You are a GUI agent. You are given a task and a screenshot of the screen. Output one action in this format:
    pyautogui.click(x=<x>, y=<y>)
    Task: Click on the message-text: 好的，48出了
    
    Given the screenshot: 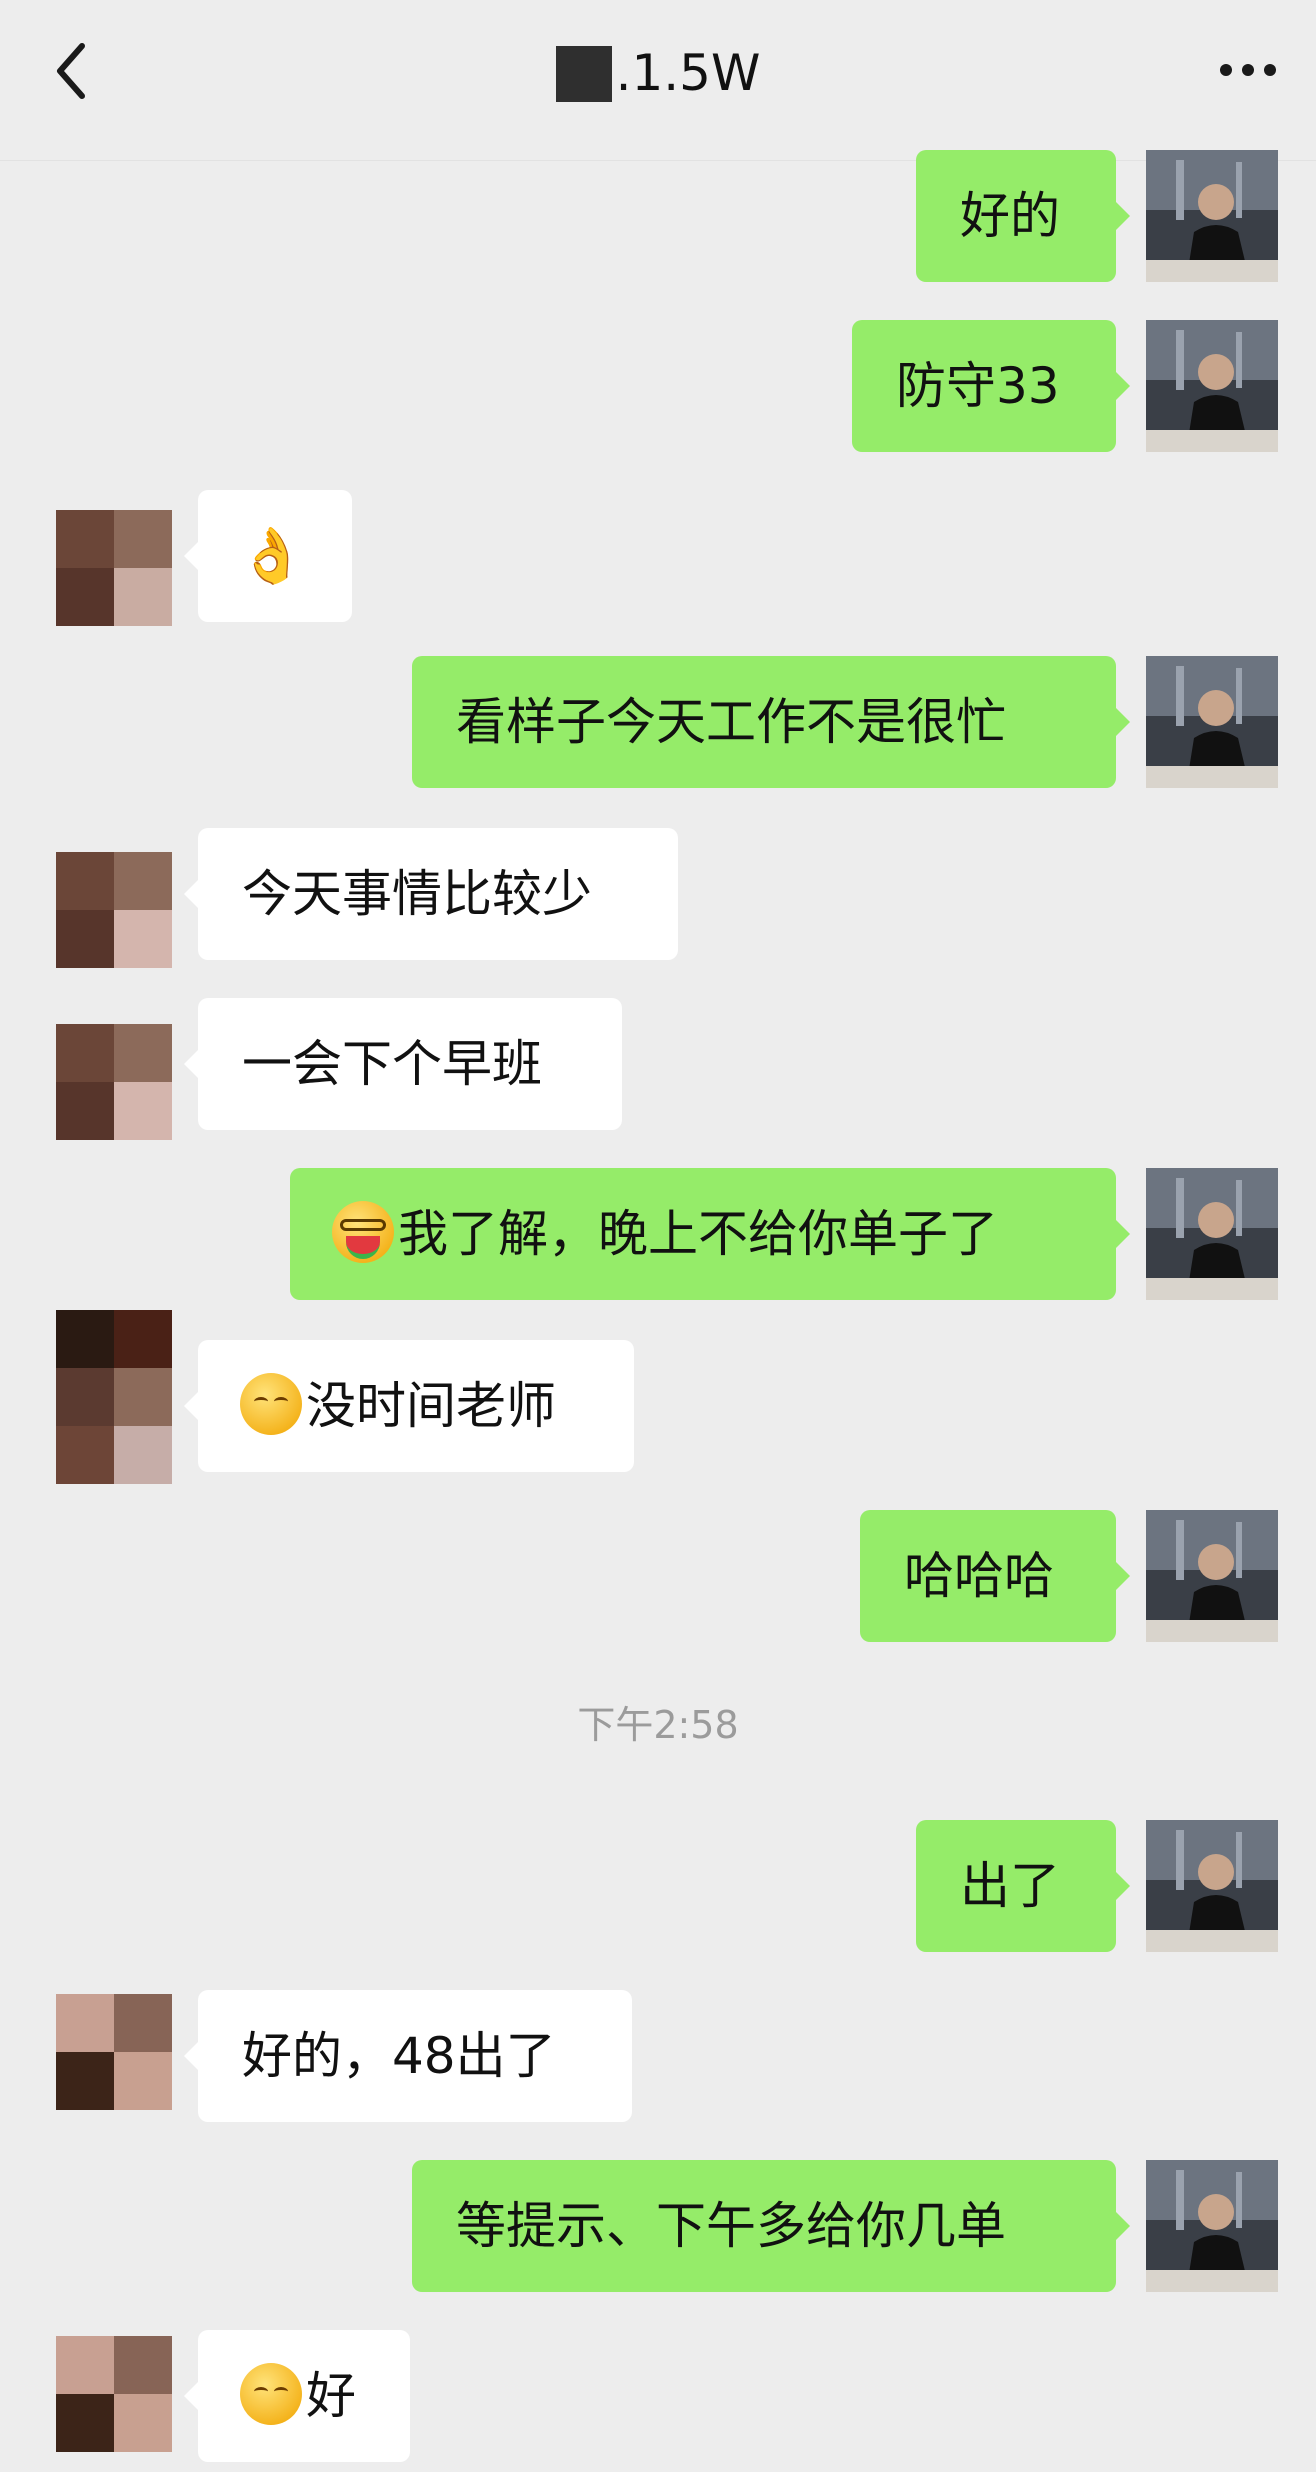 What is the action you would take?
    pyautogui.click(x=399, y=2056)
    